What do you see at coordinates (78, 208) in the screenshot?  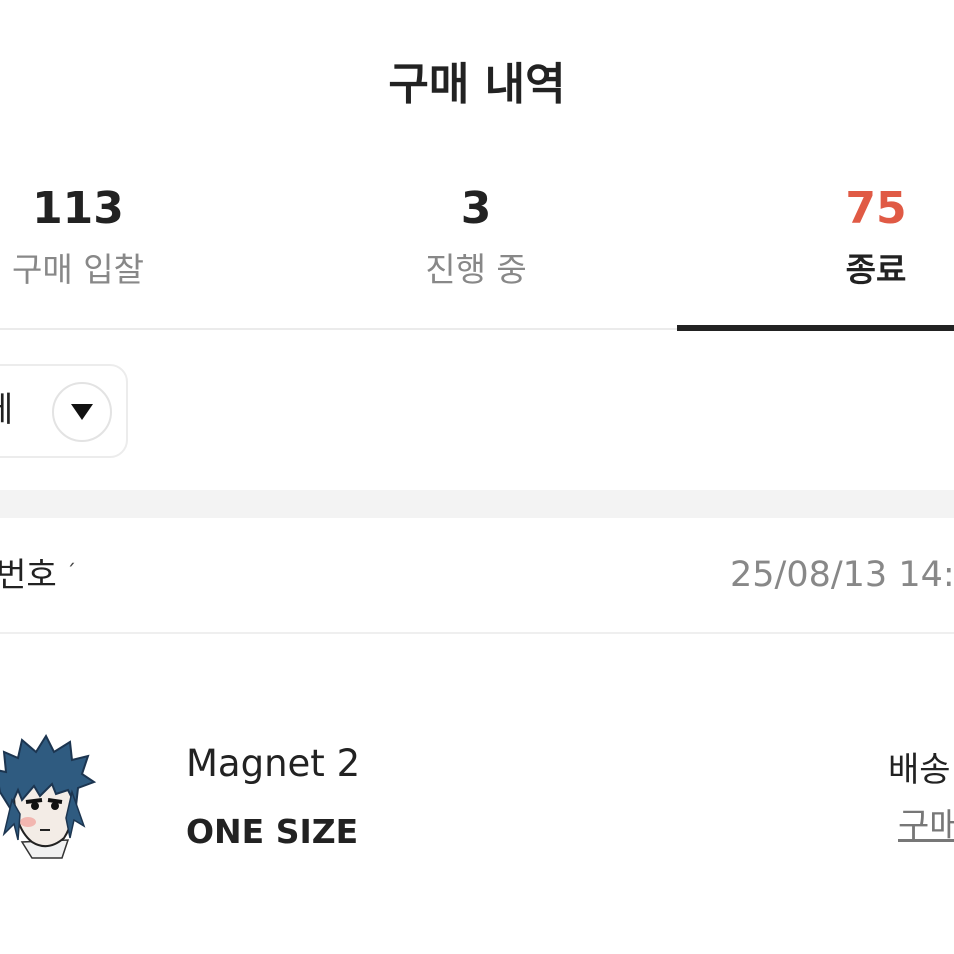 I see `tab-count: 113` at bounding box center [78, 208].